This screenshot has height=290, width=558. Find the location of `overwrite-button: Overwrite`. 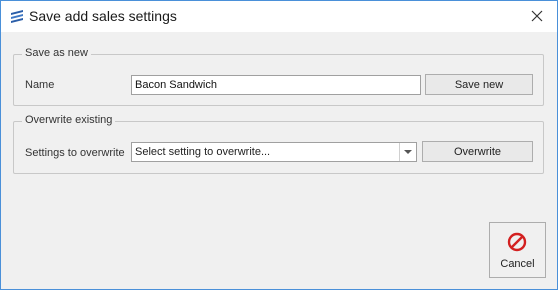

overwrite-button: Overwrite is located at coordinates (477, 151).